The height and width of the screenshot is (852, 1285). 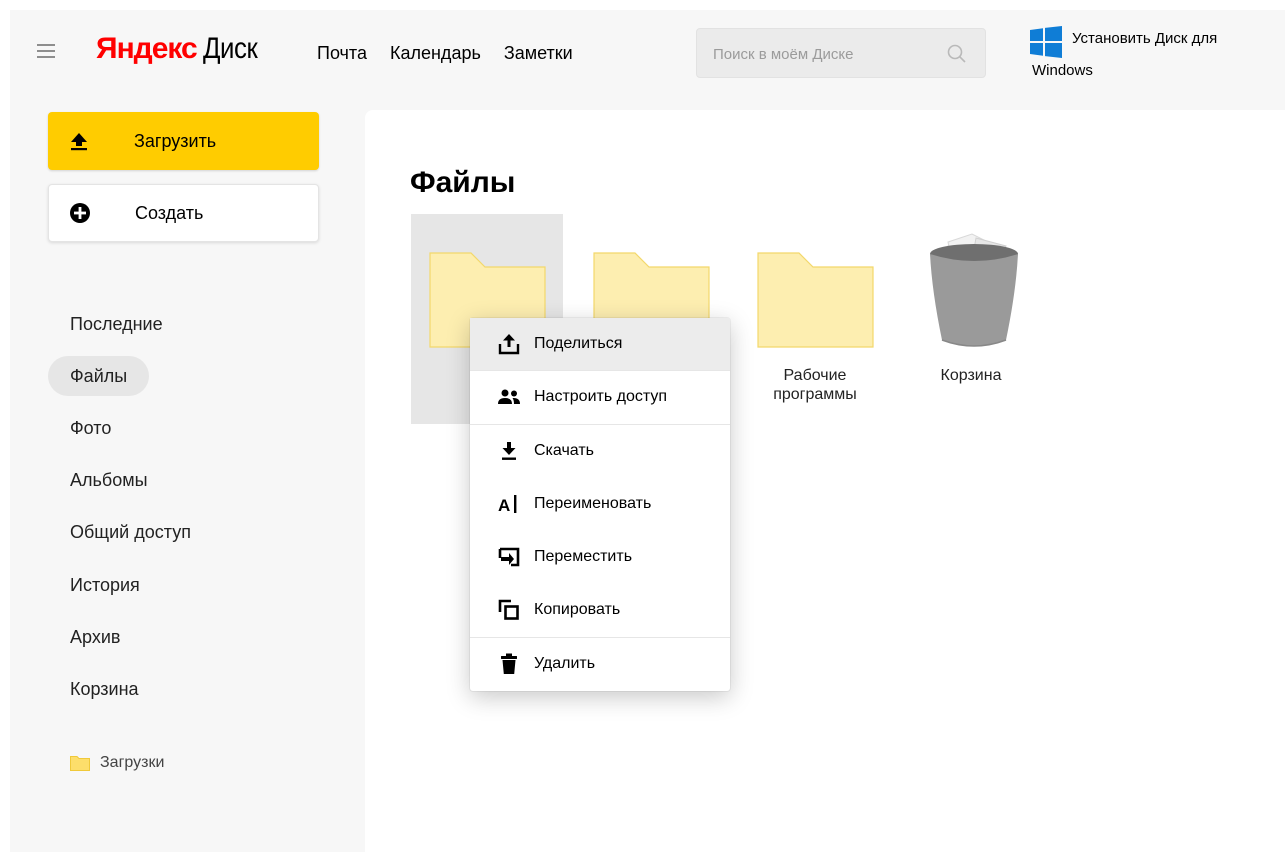 What do you see at coordinates (46, 51) in the screenshot?
I see `menu-icon` at bounding box center [46, 51].